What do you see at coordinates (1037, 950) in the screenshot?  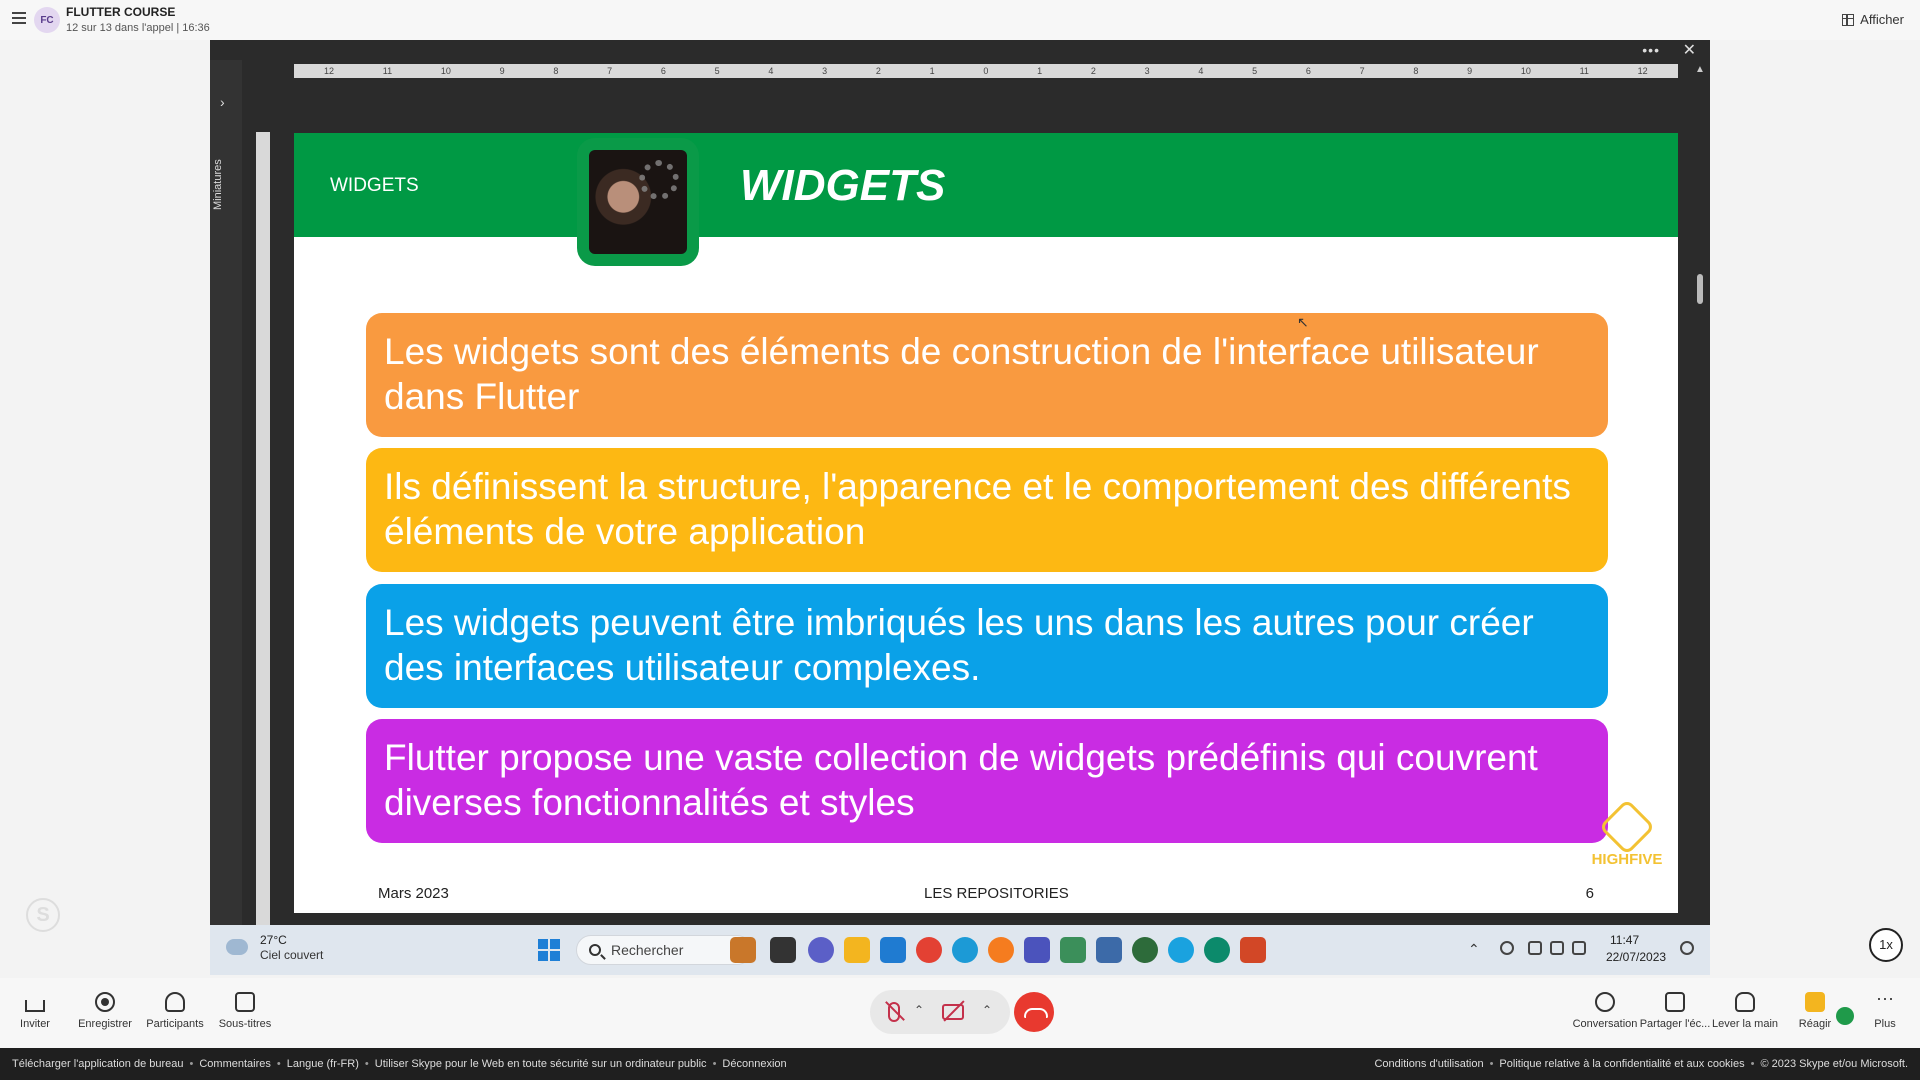 I see `teams-icon` at bounding box center [1037, 950].